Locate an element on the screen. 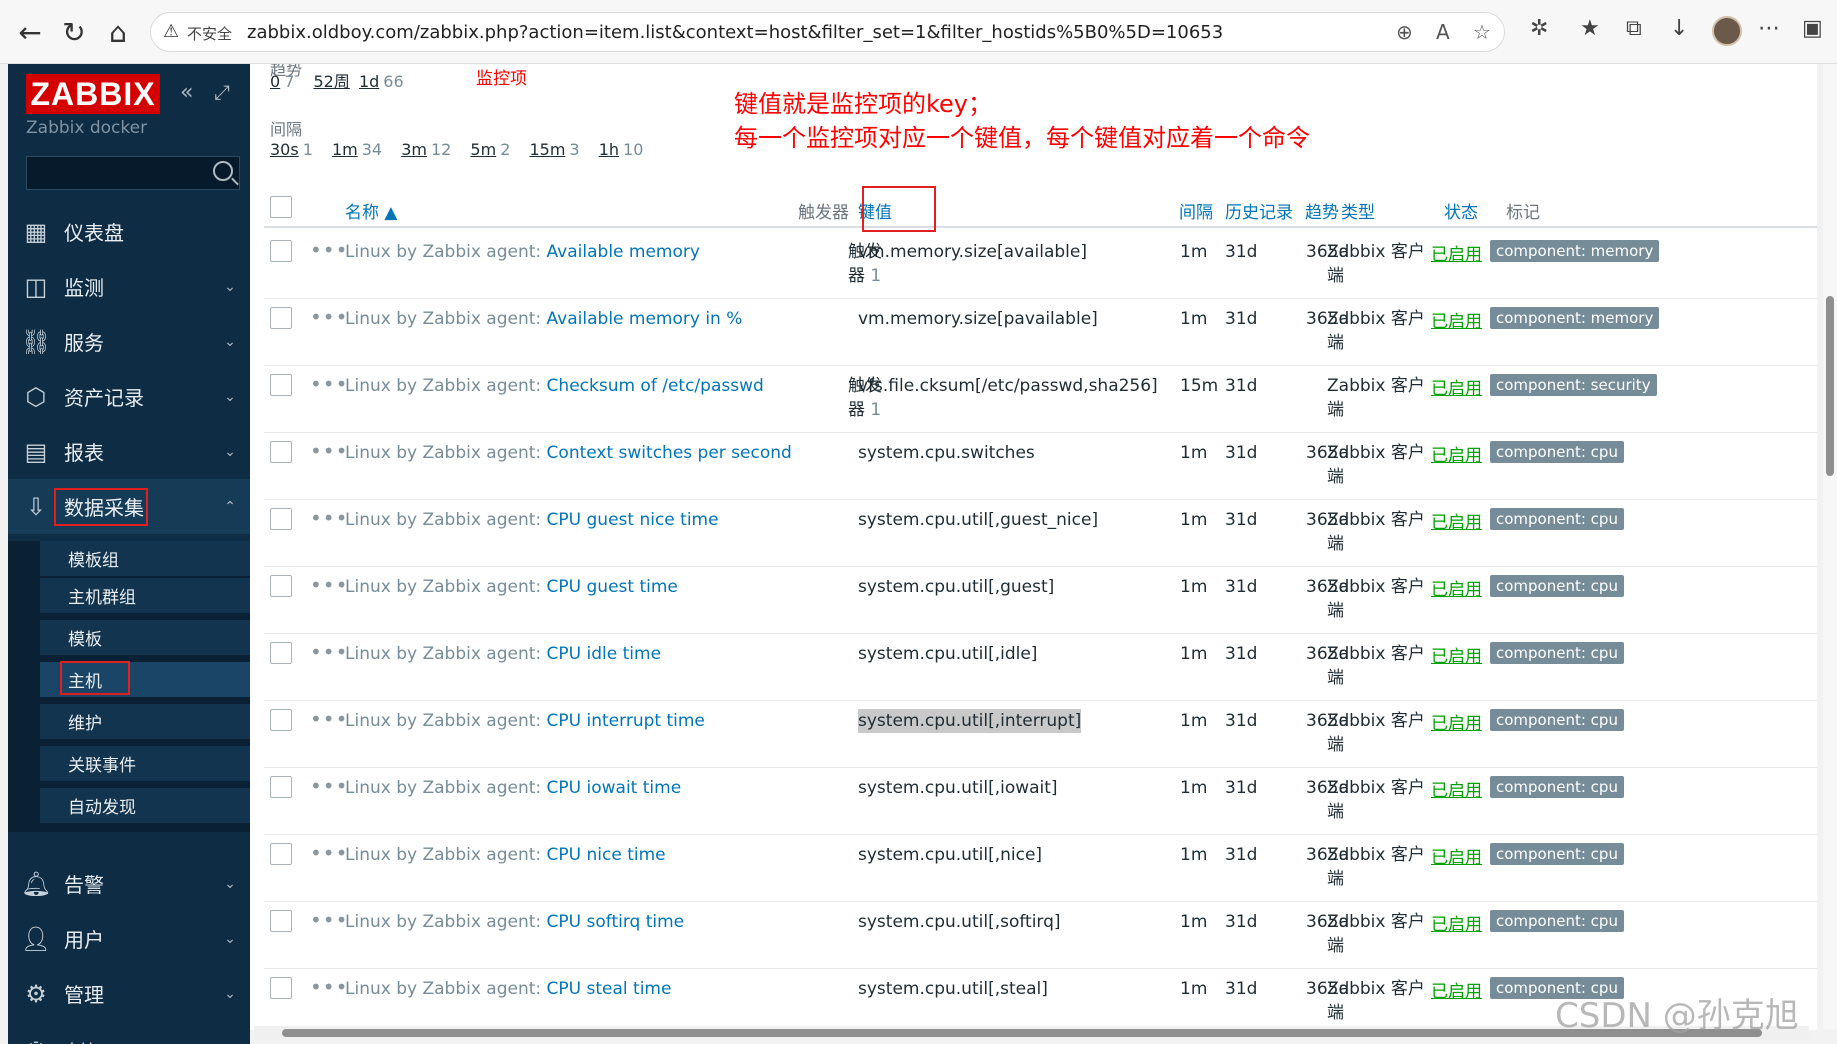  menu-reports: ▤ 报表 ⌄ is located at coordinates (129, 451).